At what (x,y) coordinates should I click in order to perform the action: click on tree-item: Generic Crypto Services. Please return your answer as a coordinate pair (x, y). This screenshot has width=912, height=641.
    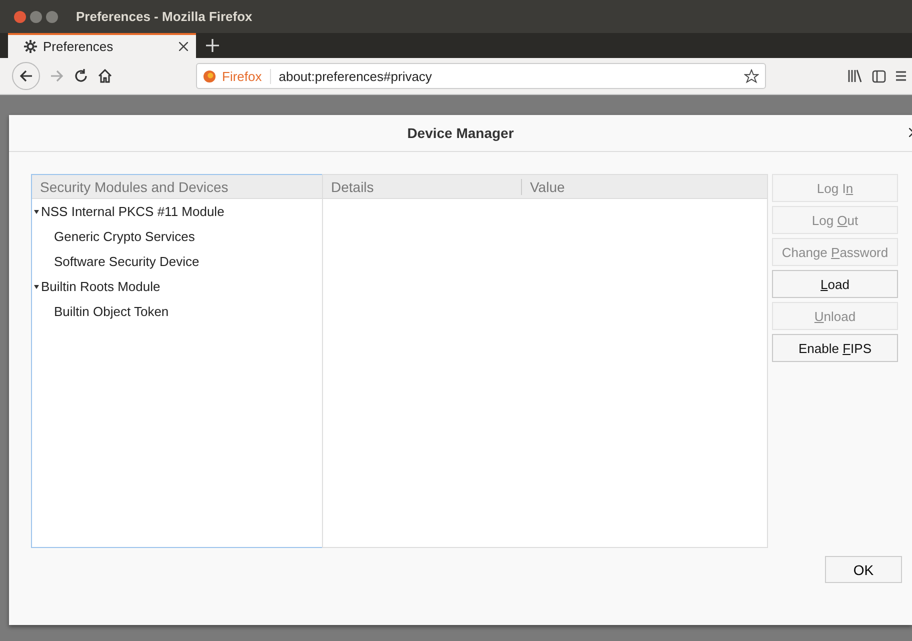
    Looking at the image, I should click on (124, 236).